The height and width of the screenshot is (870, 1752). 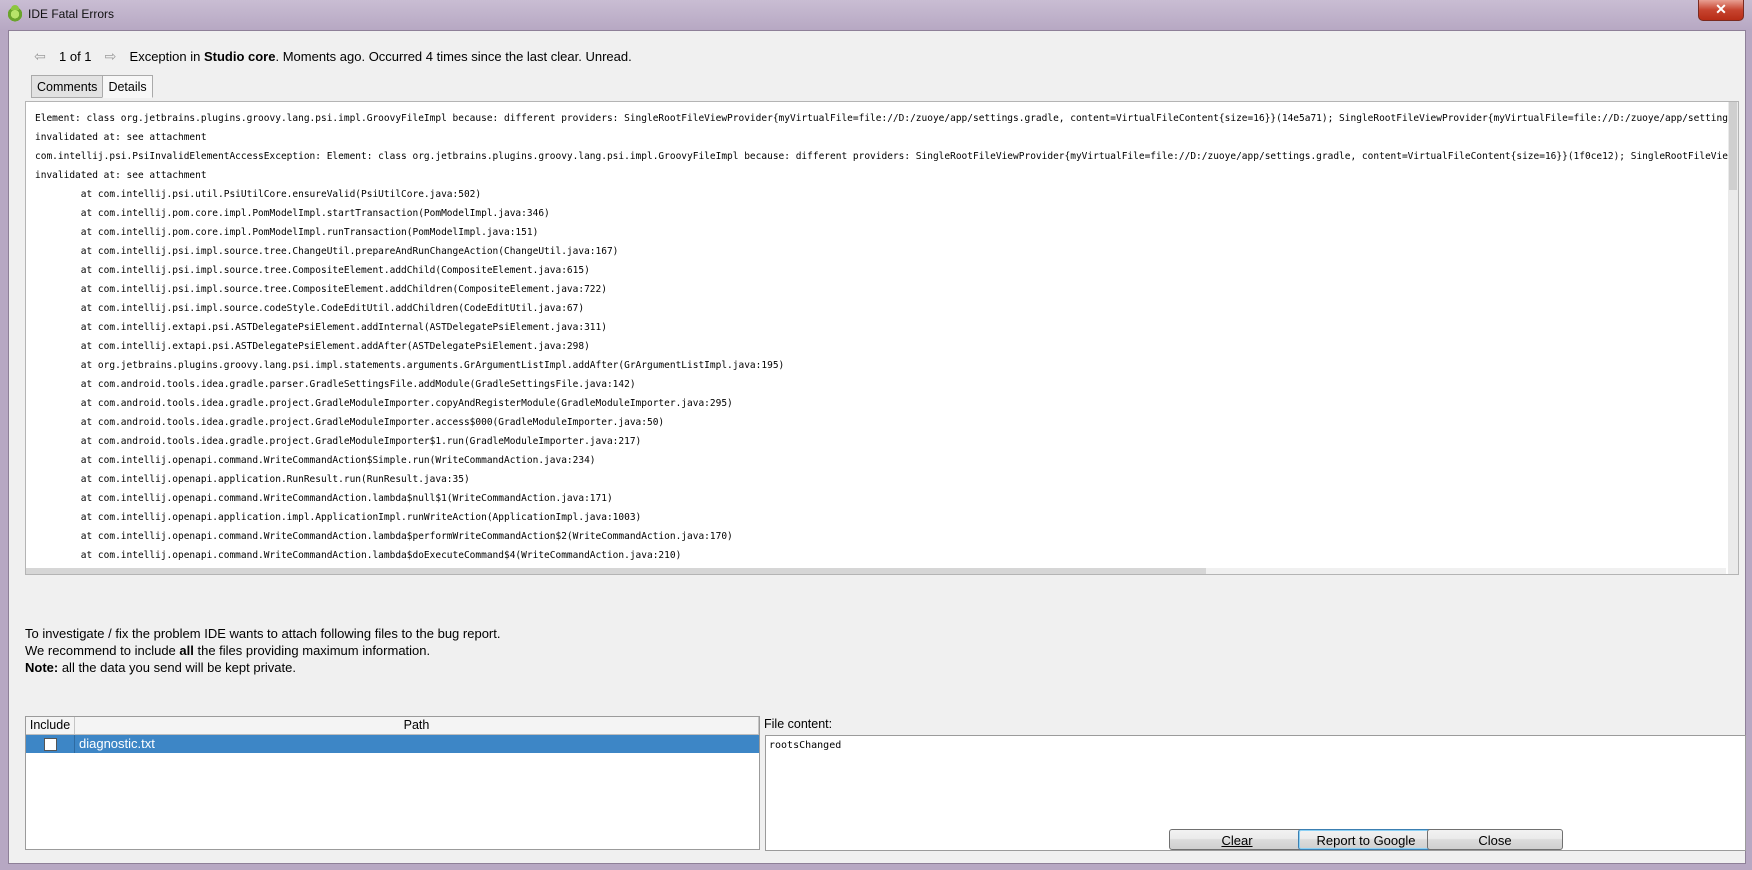 I want to click on file-path-cell: diagnostic.txt, so click(x=115, y=744).